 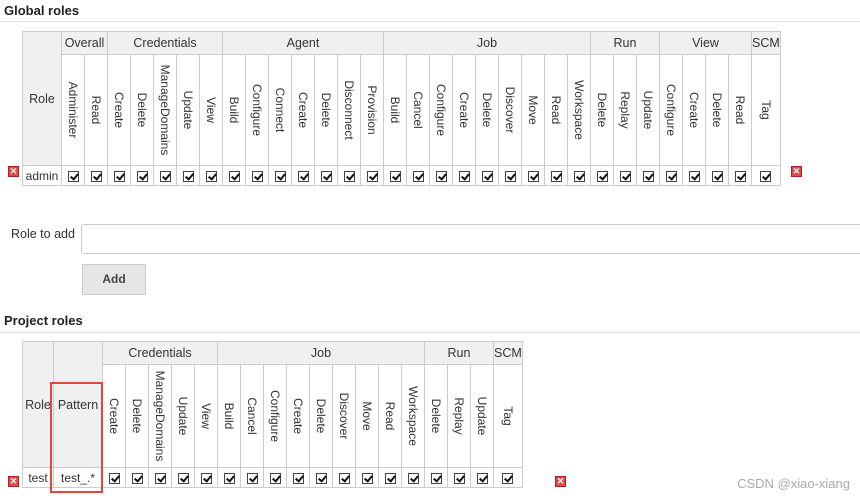 I want to click on role-pattern-value: test_.*, so click(x=78, y=477).